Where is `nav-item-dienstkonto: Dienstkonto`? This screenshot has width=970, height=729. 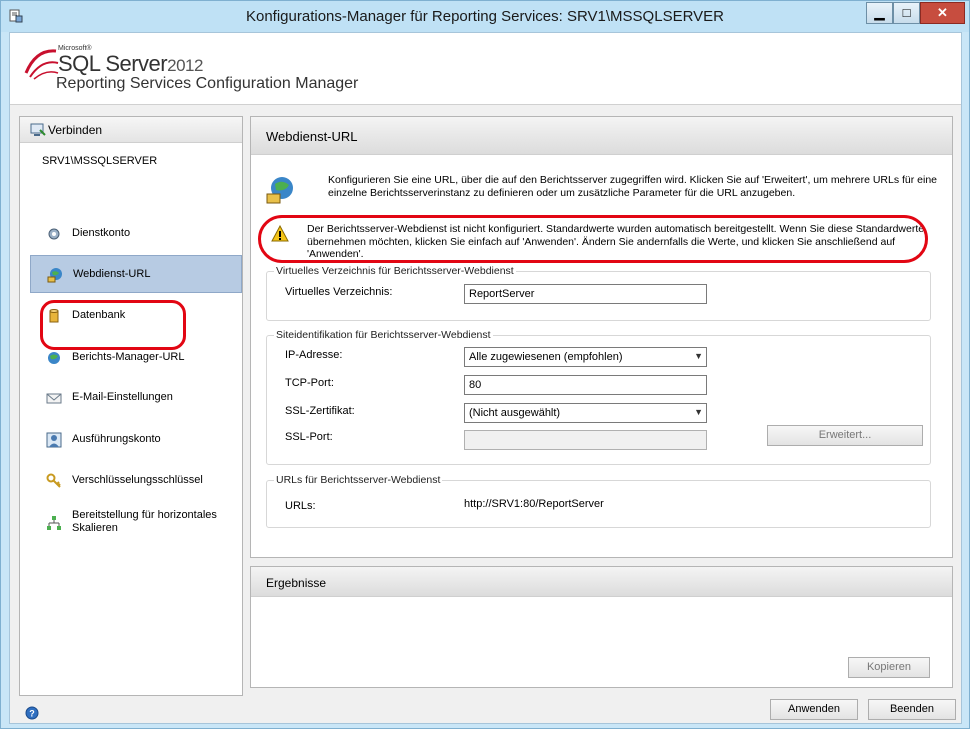 nav-item-dienstkonto: Dienstkonto is located at coordinates (136, 234).